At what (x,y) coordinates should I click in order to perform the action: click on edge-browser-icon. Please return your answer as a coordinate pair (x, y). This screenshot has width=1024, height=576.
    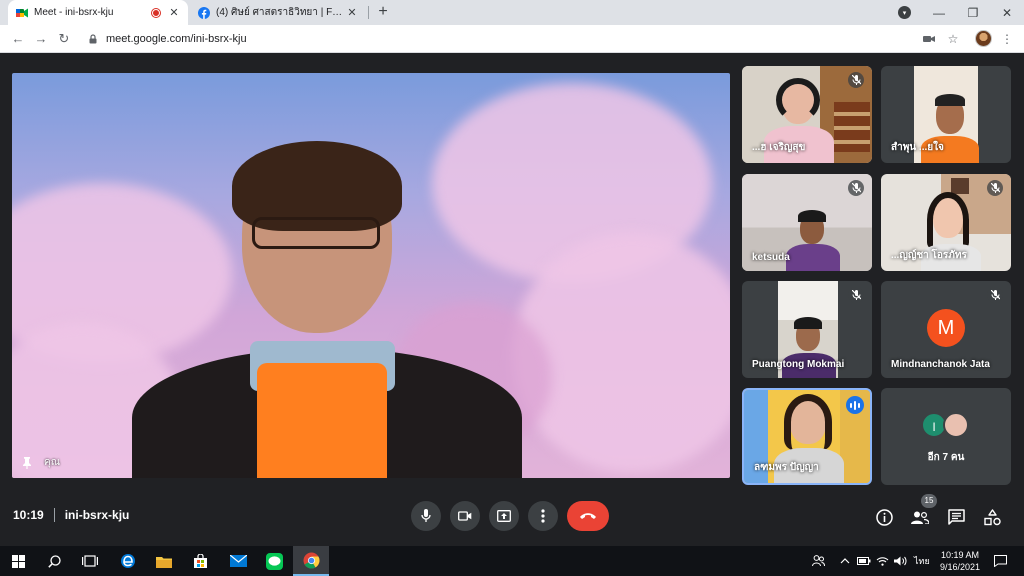
    Looking at the image, I should click on (128, 561).